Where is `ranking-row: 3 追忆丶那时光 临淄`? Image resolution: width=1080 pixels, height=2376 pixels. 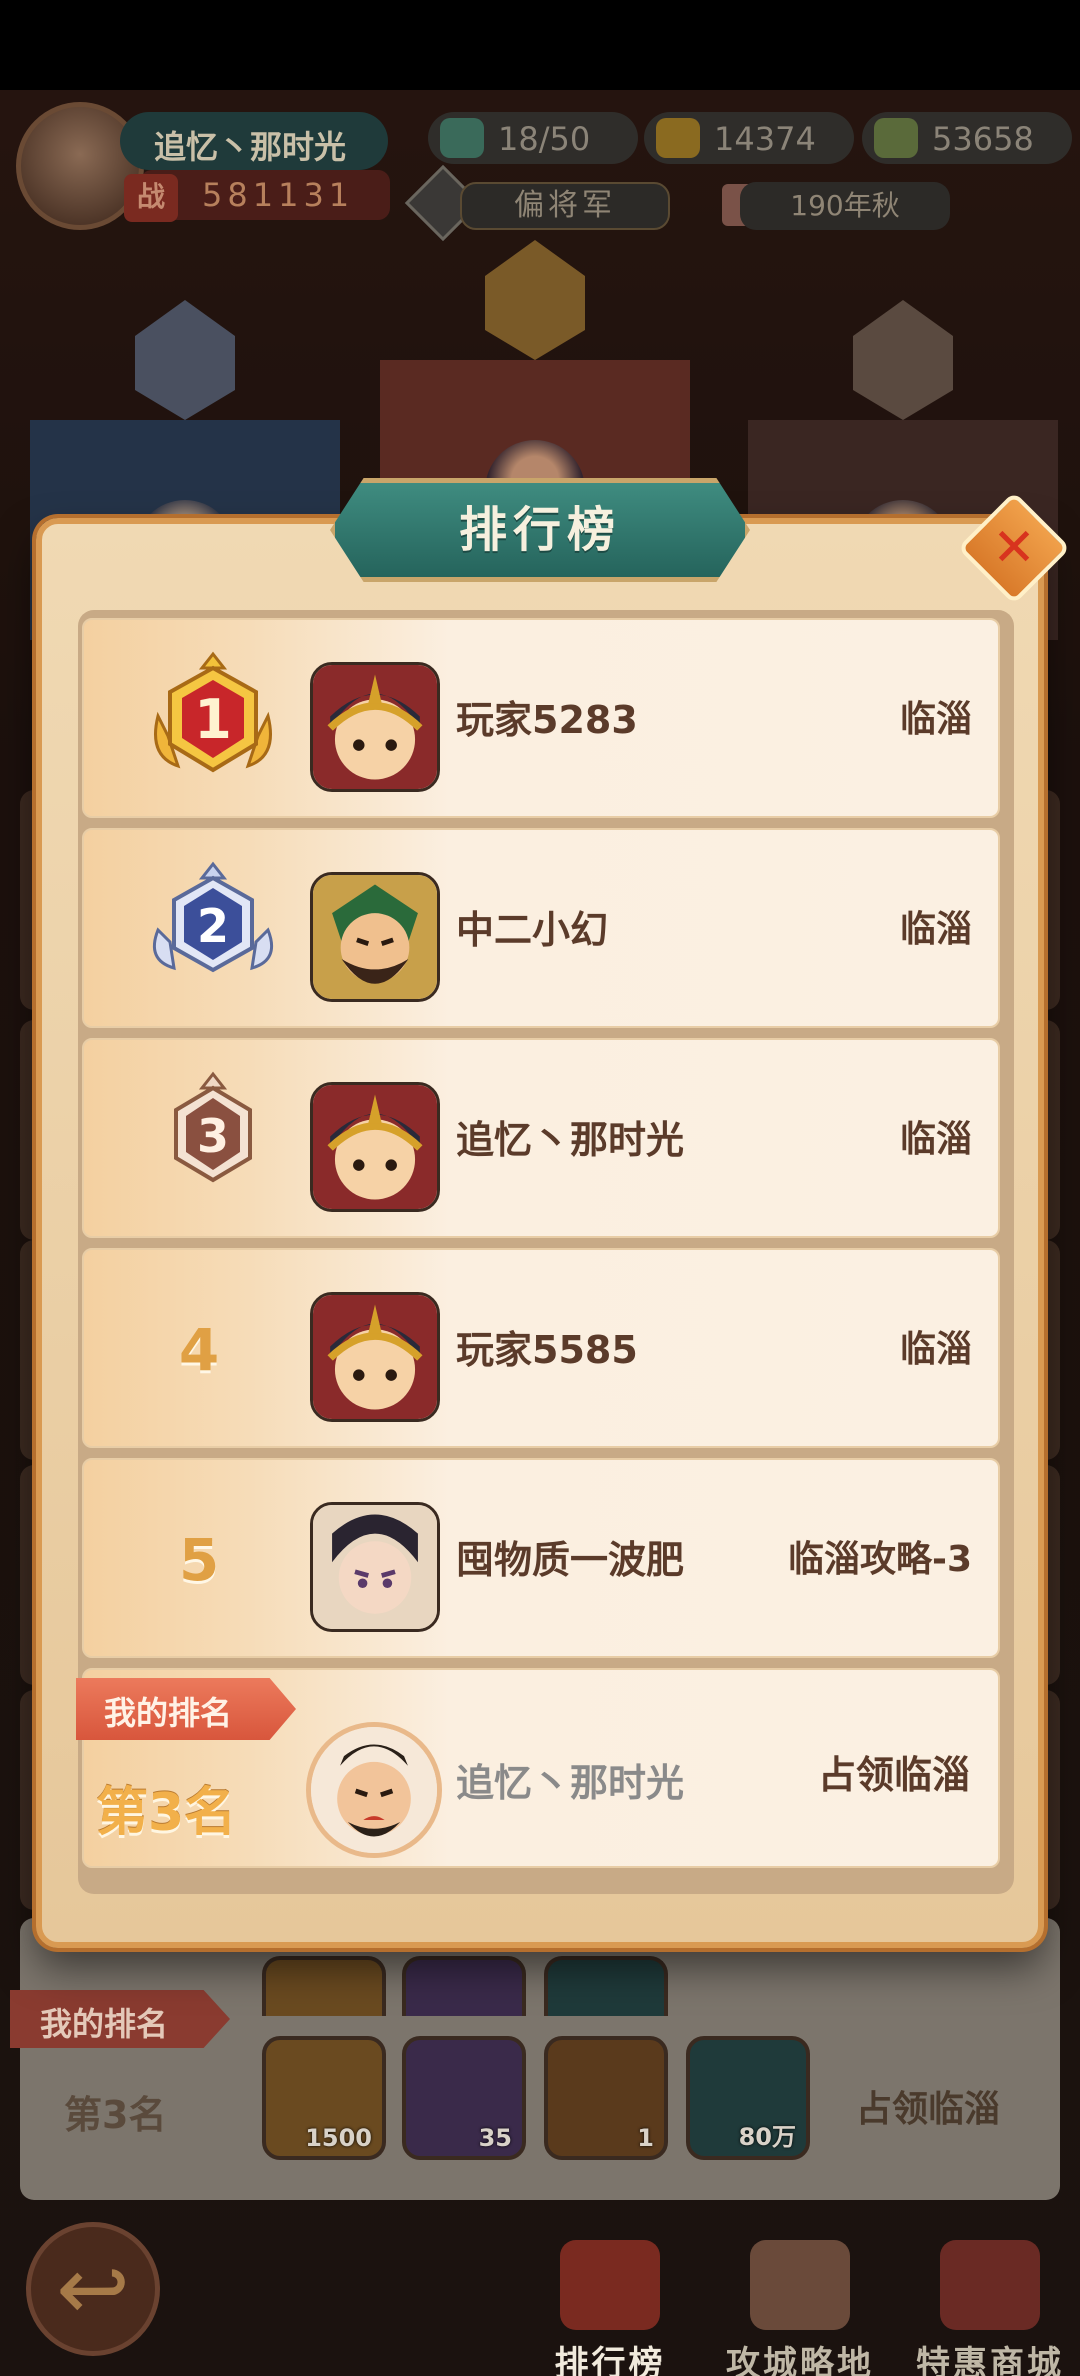 ranking-row: 3 追忆丶那时光 临淄 is located at coordinates (541, 1138).